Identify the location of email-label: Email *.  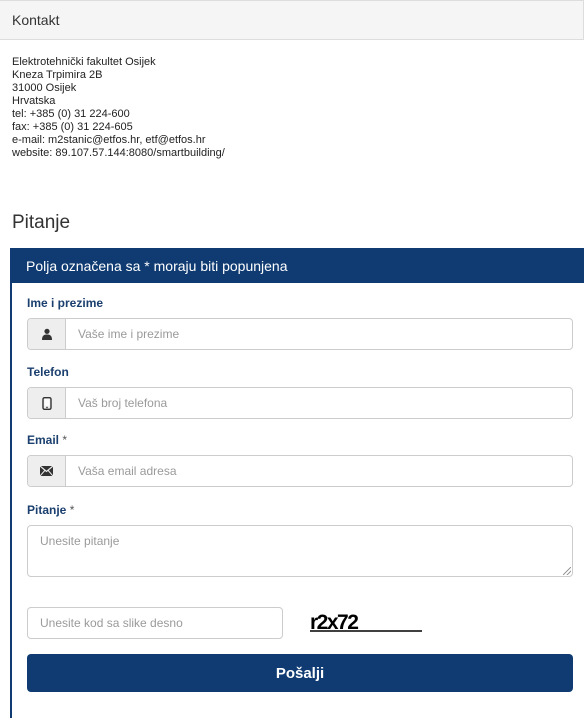
(47, 440).